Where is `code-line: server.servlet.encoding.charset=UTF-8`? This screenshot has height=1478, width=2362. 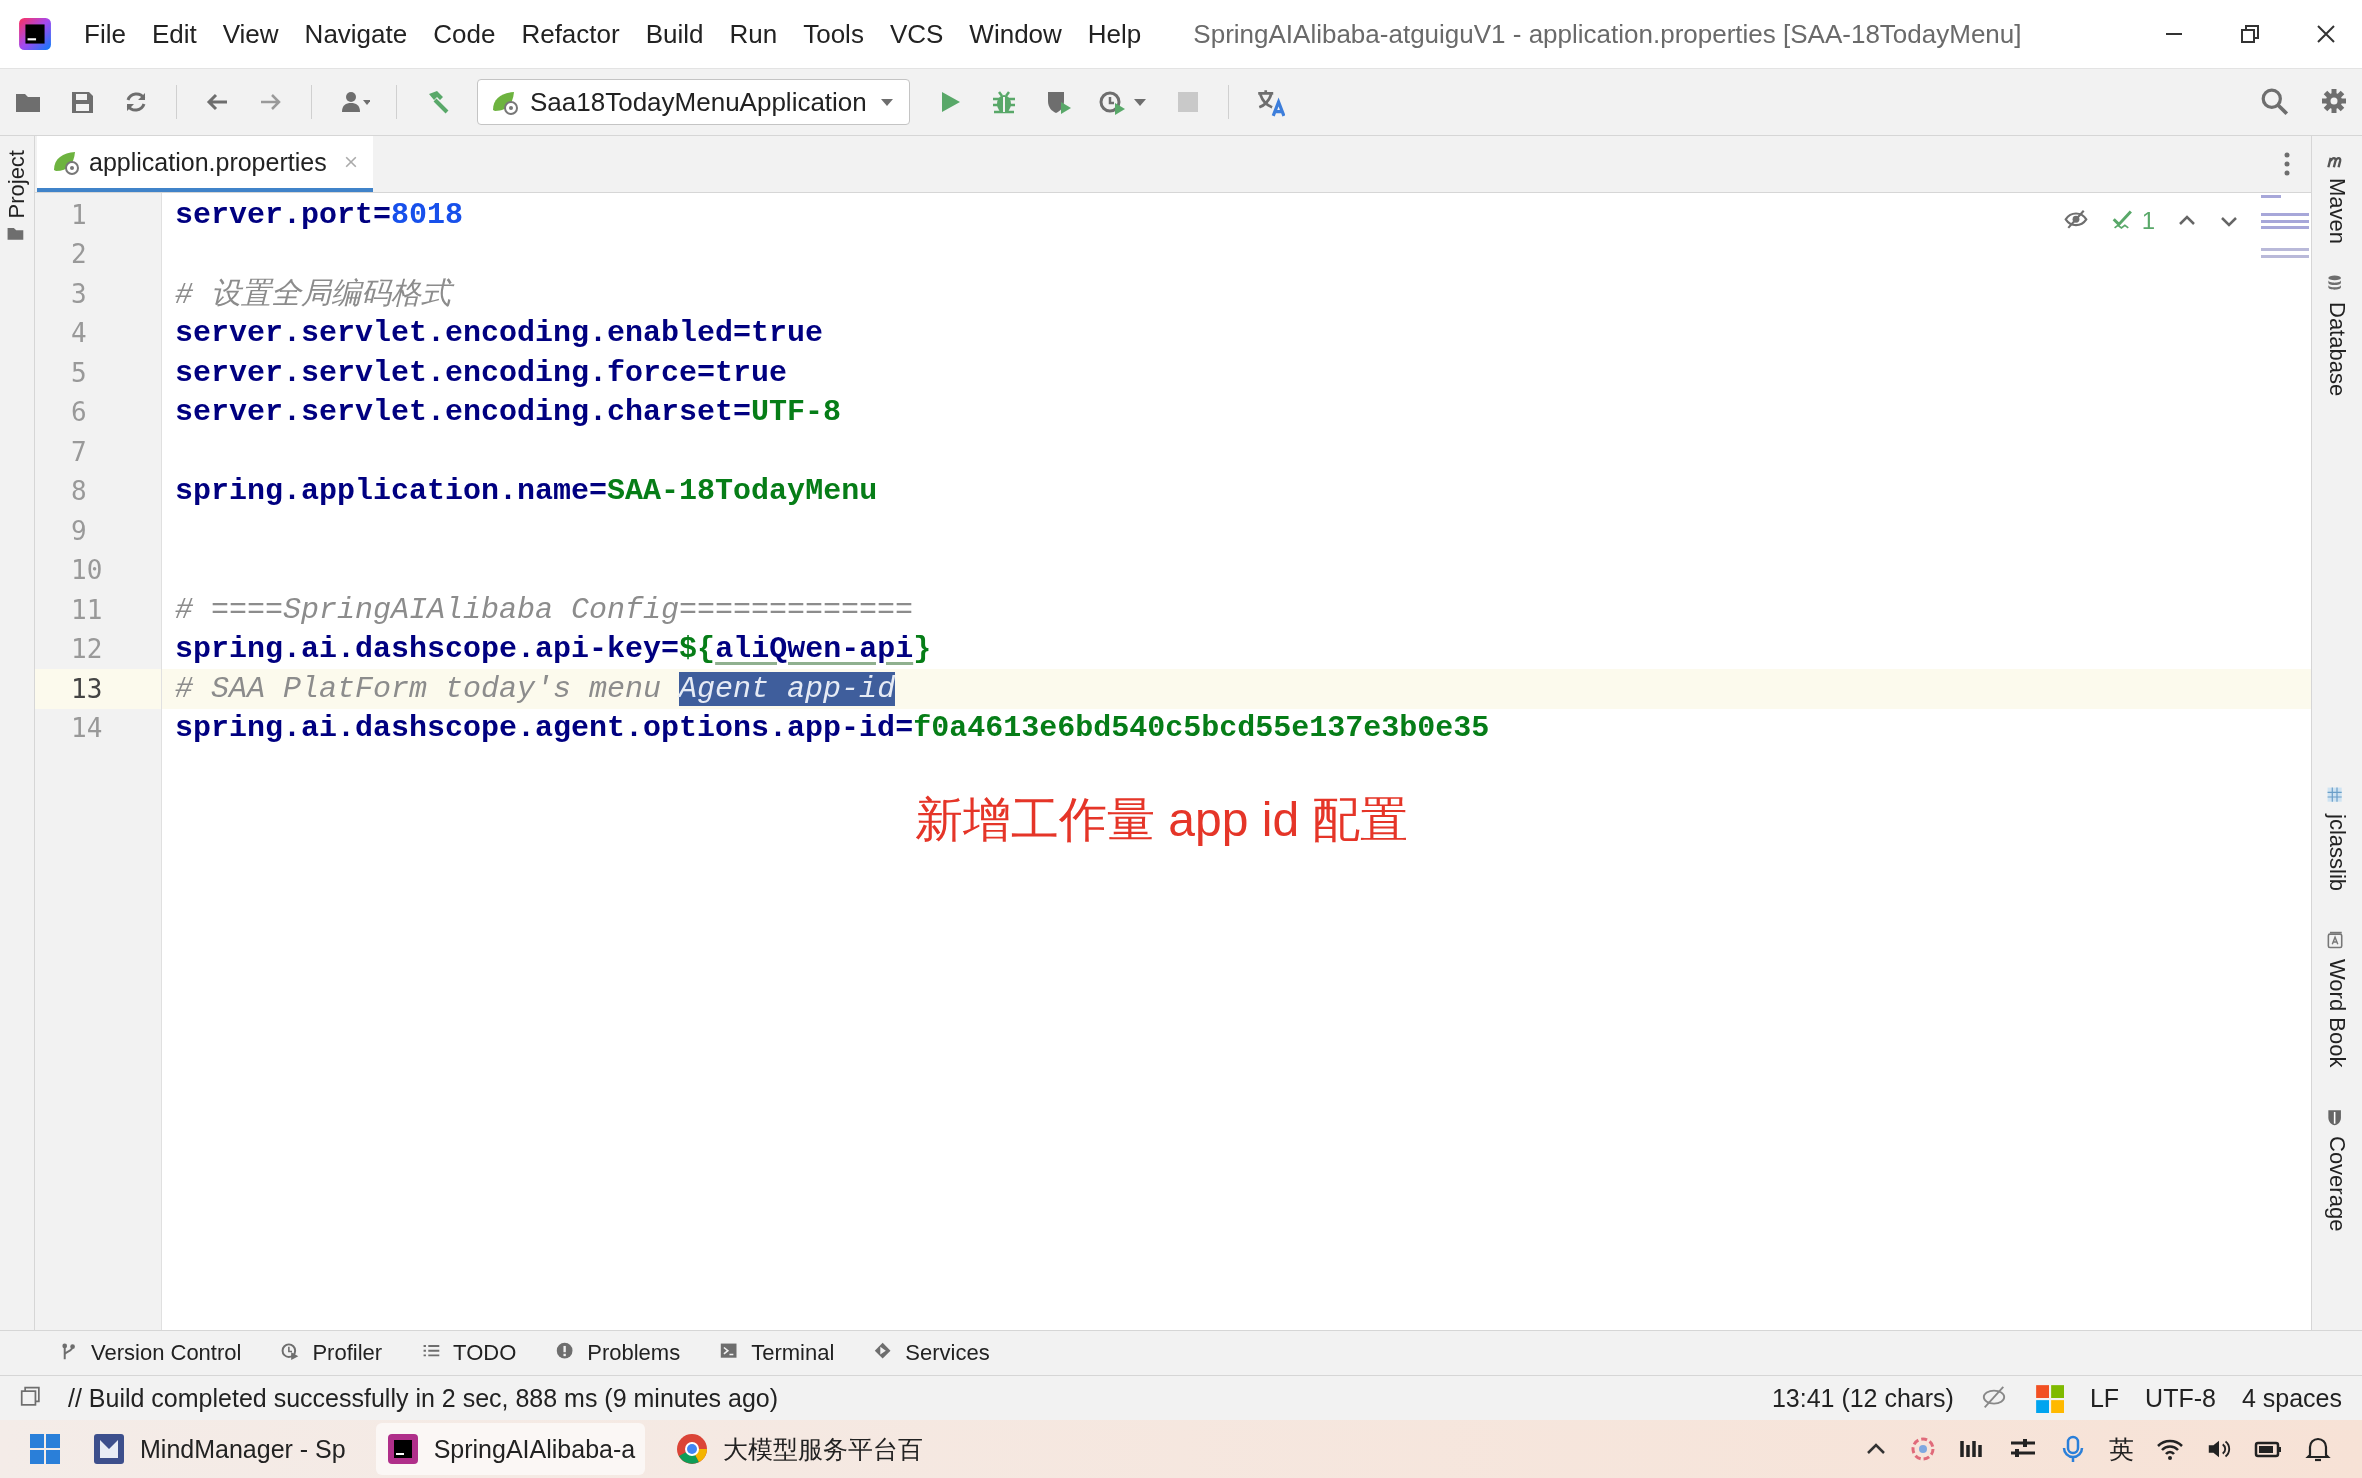
code-line: server.servlet.encoding.charset=UTF-8 is located at coordinates (508, 412).